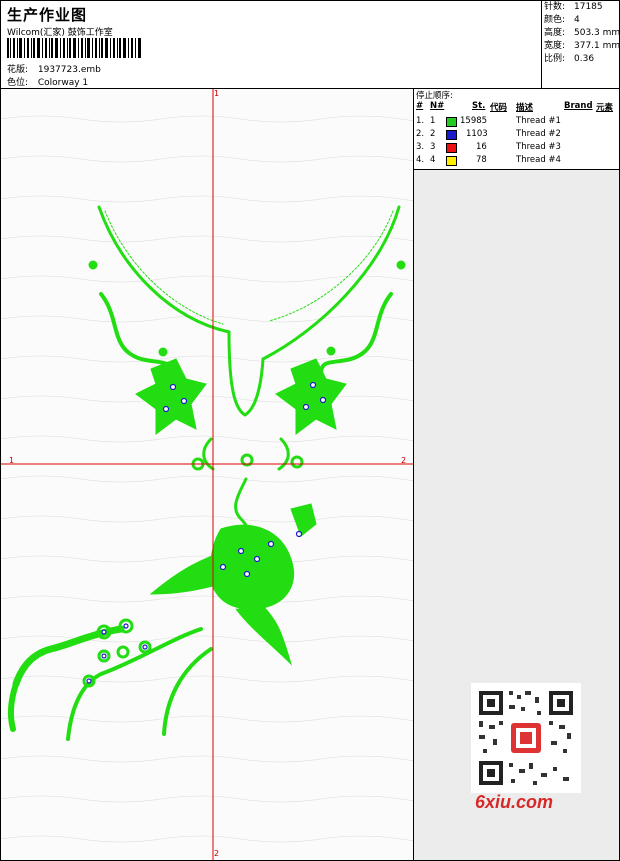 The height and width of the screenshot is (861, 620). Describe the element at coordinates (516, 135) in the screenshot. I see `table-row: 2. 2 1103 Thread #2` at that location.